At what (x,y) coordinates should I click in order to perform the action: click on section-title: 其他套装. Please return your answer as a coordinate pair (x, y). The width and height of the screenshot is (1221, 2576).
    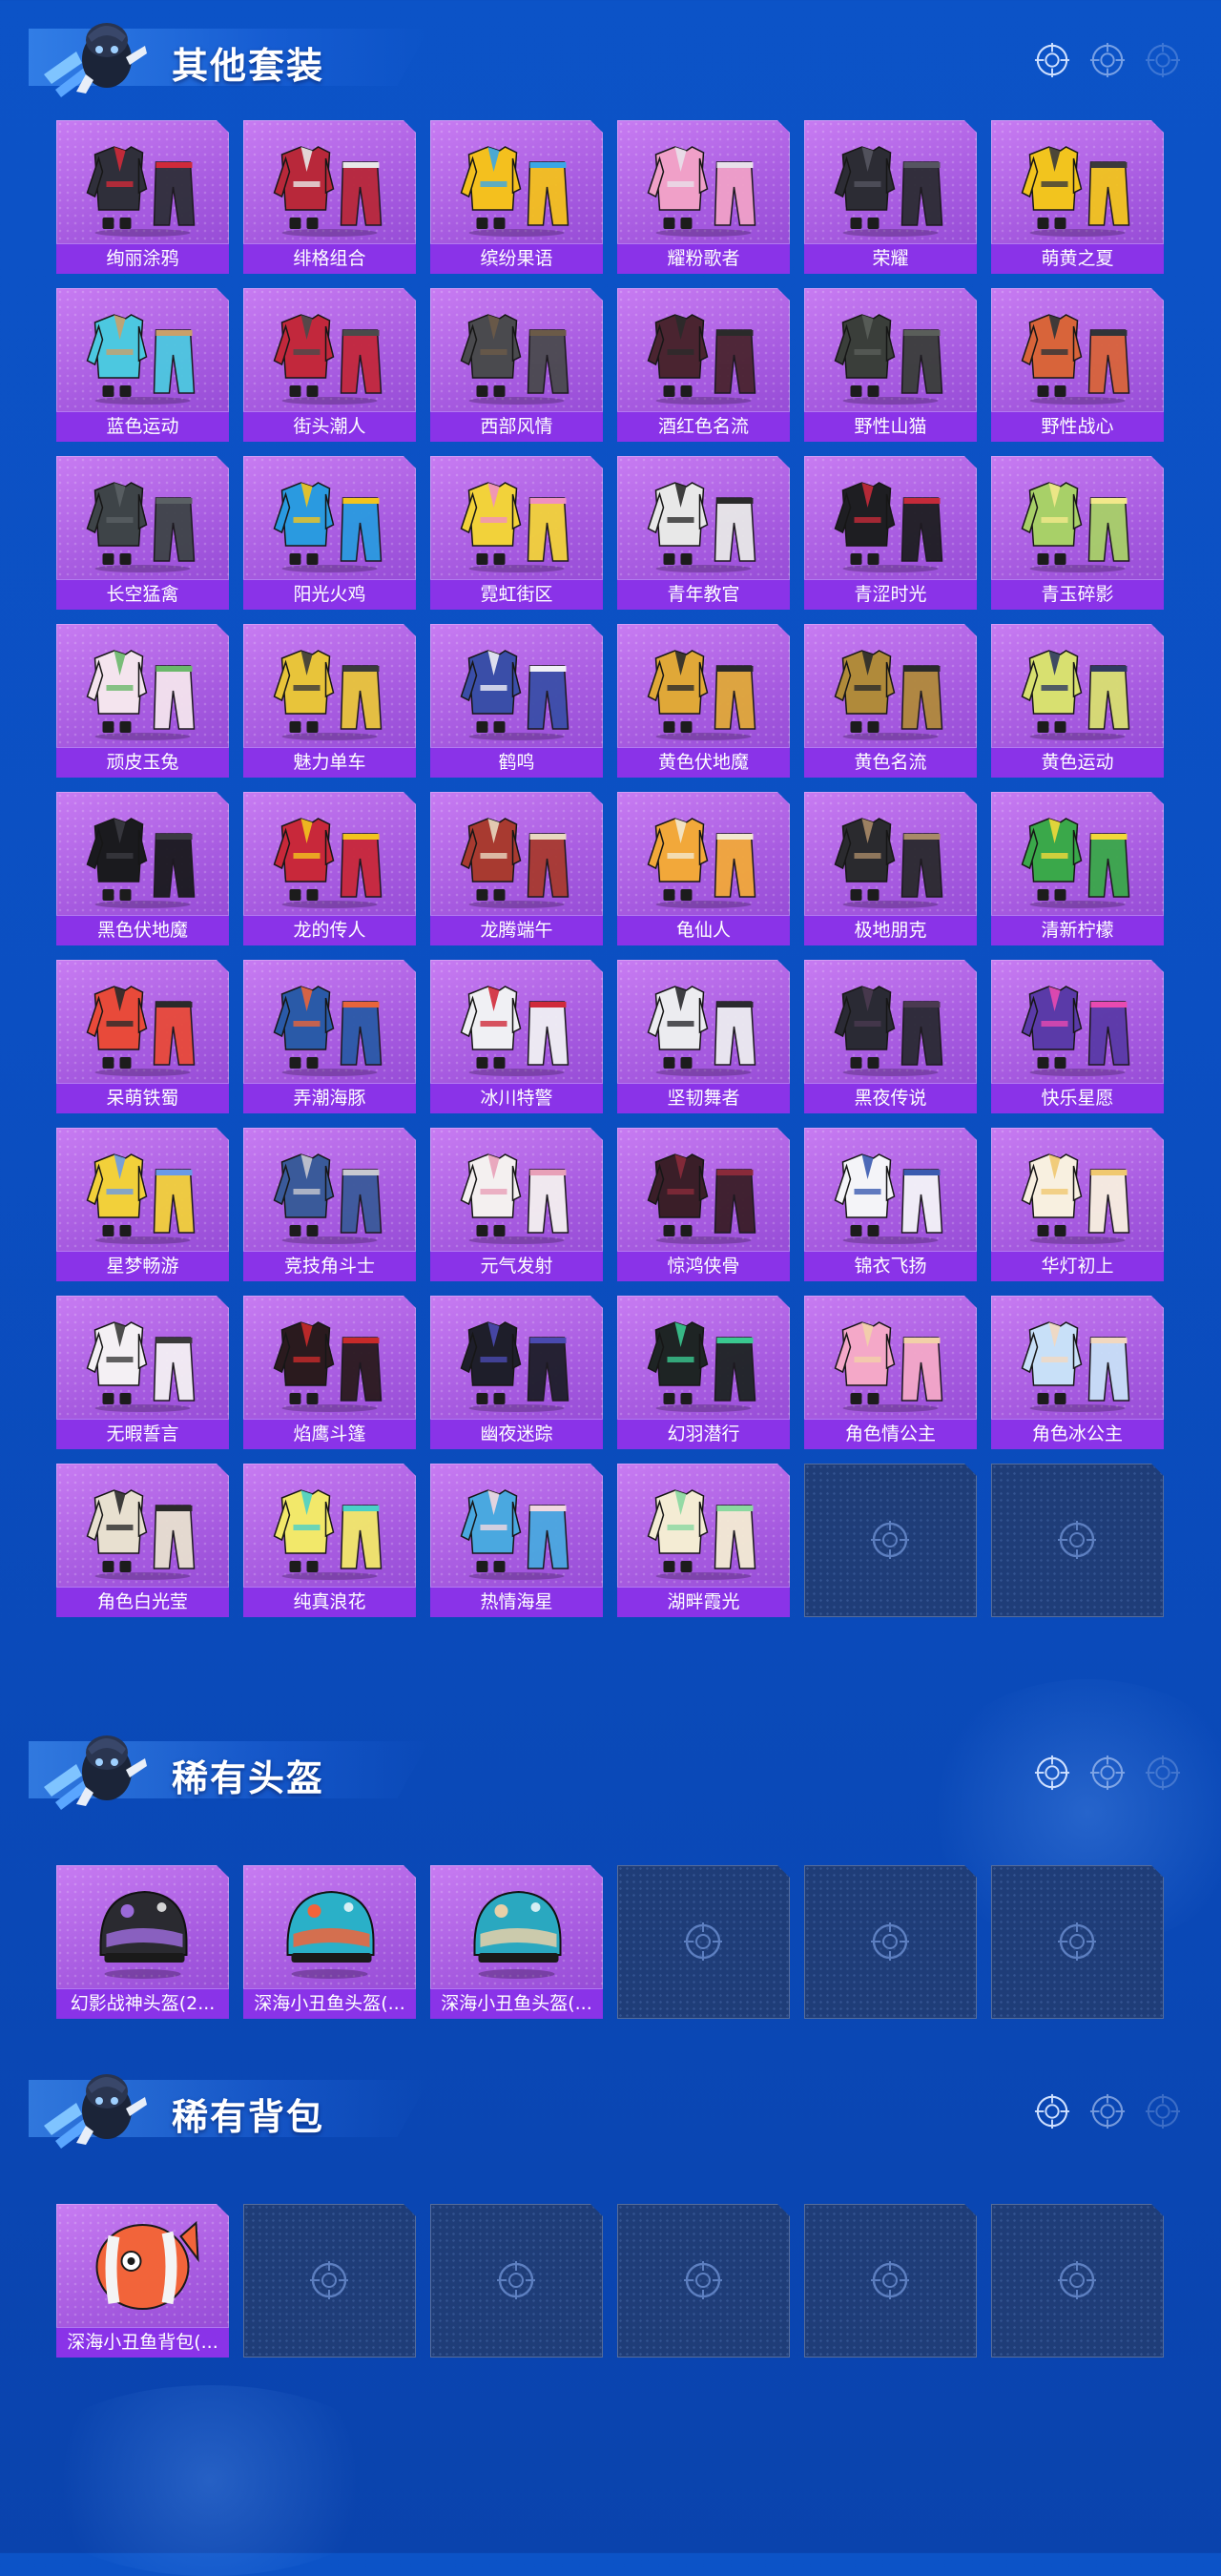
    Looking at the image, I should click on (248, 66).